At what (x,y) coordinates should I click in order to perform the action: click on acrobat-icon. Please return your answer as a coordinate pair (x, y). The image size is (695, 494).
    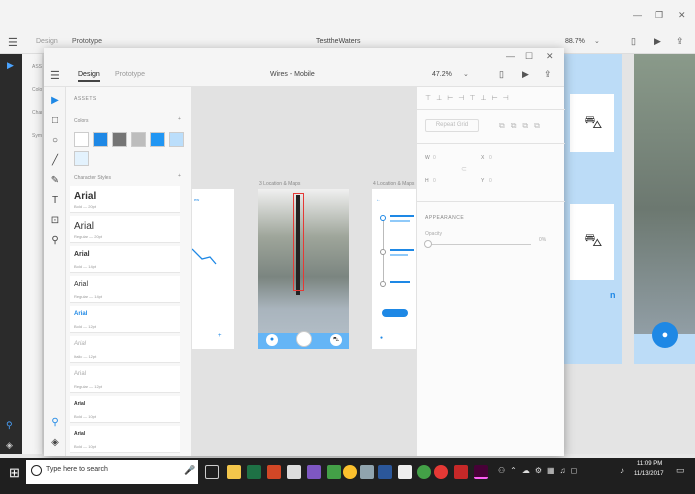
    Looking at the image, I should click on (461, 472).